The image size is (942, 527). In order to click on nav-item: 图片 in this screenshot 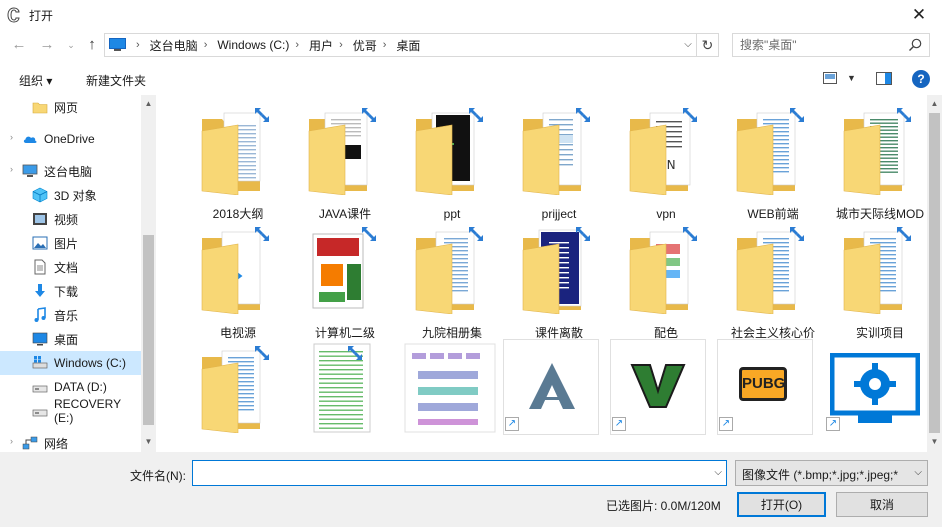, I will do `click(70, 243)`.